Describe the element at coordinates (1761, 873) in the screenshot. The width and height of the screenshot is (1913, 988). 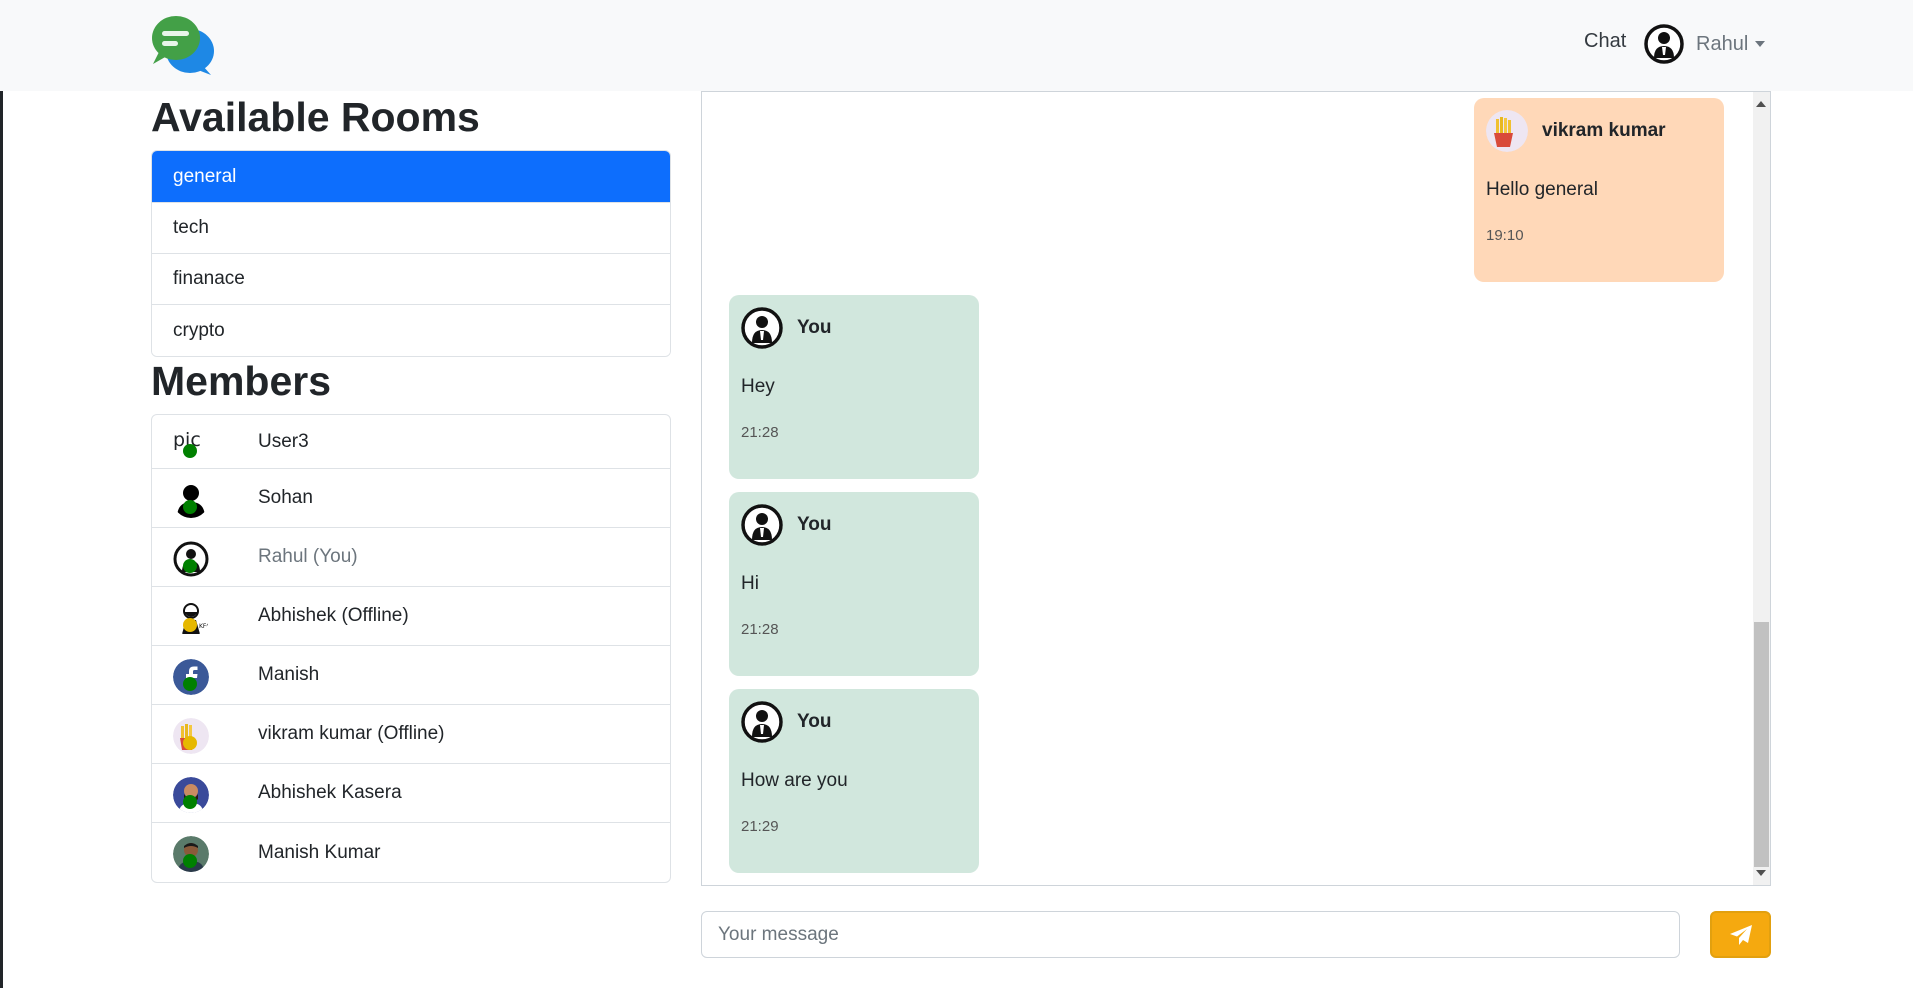
I see `scroll-down-arrow-icon` at that location.